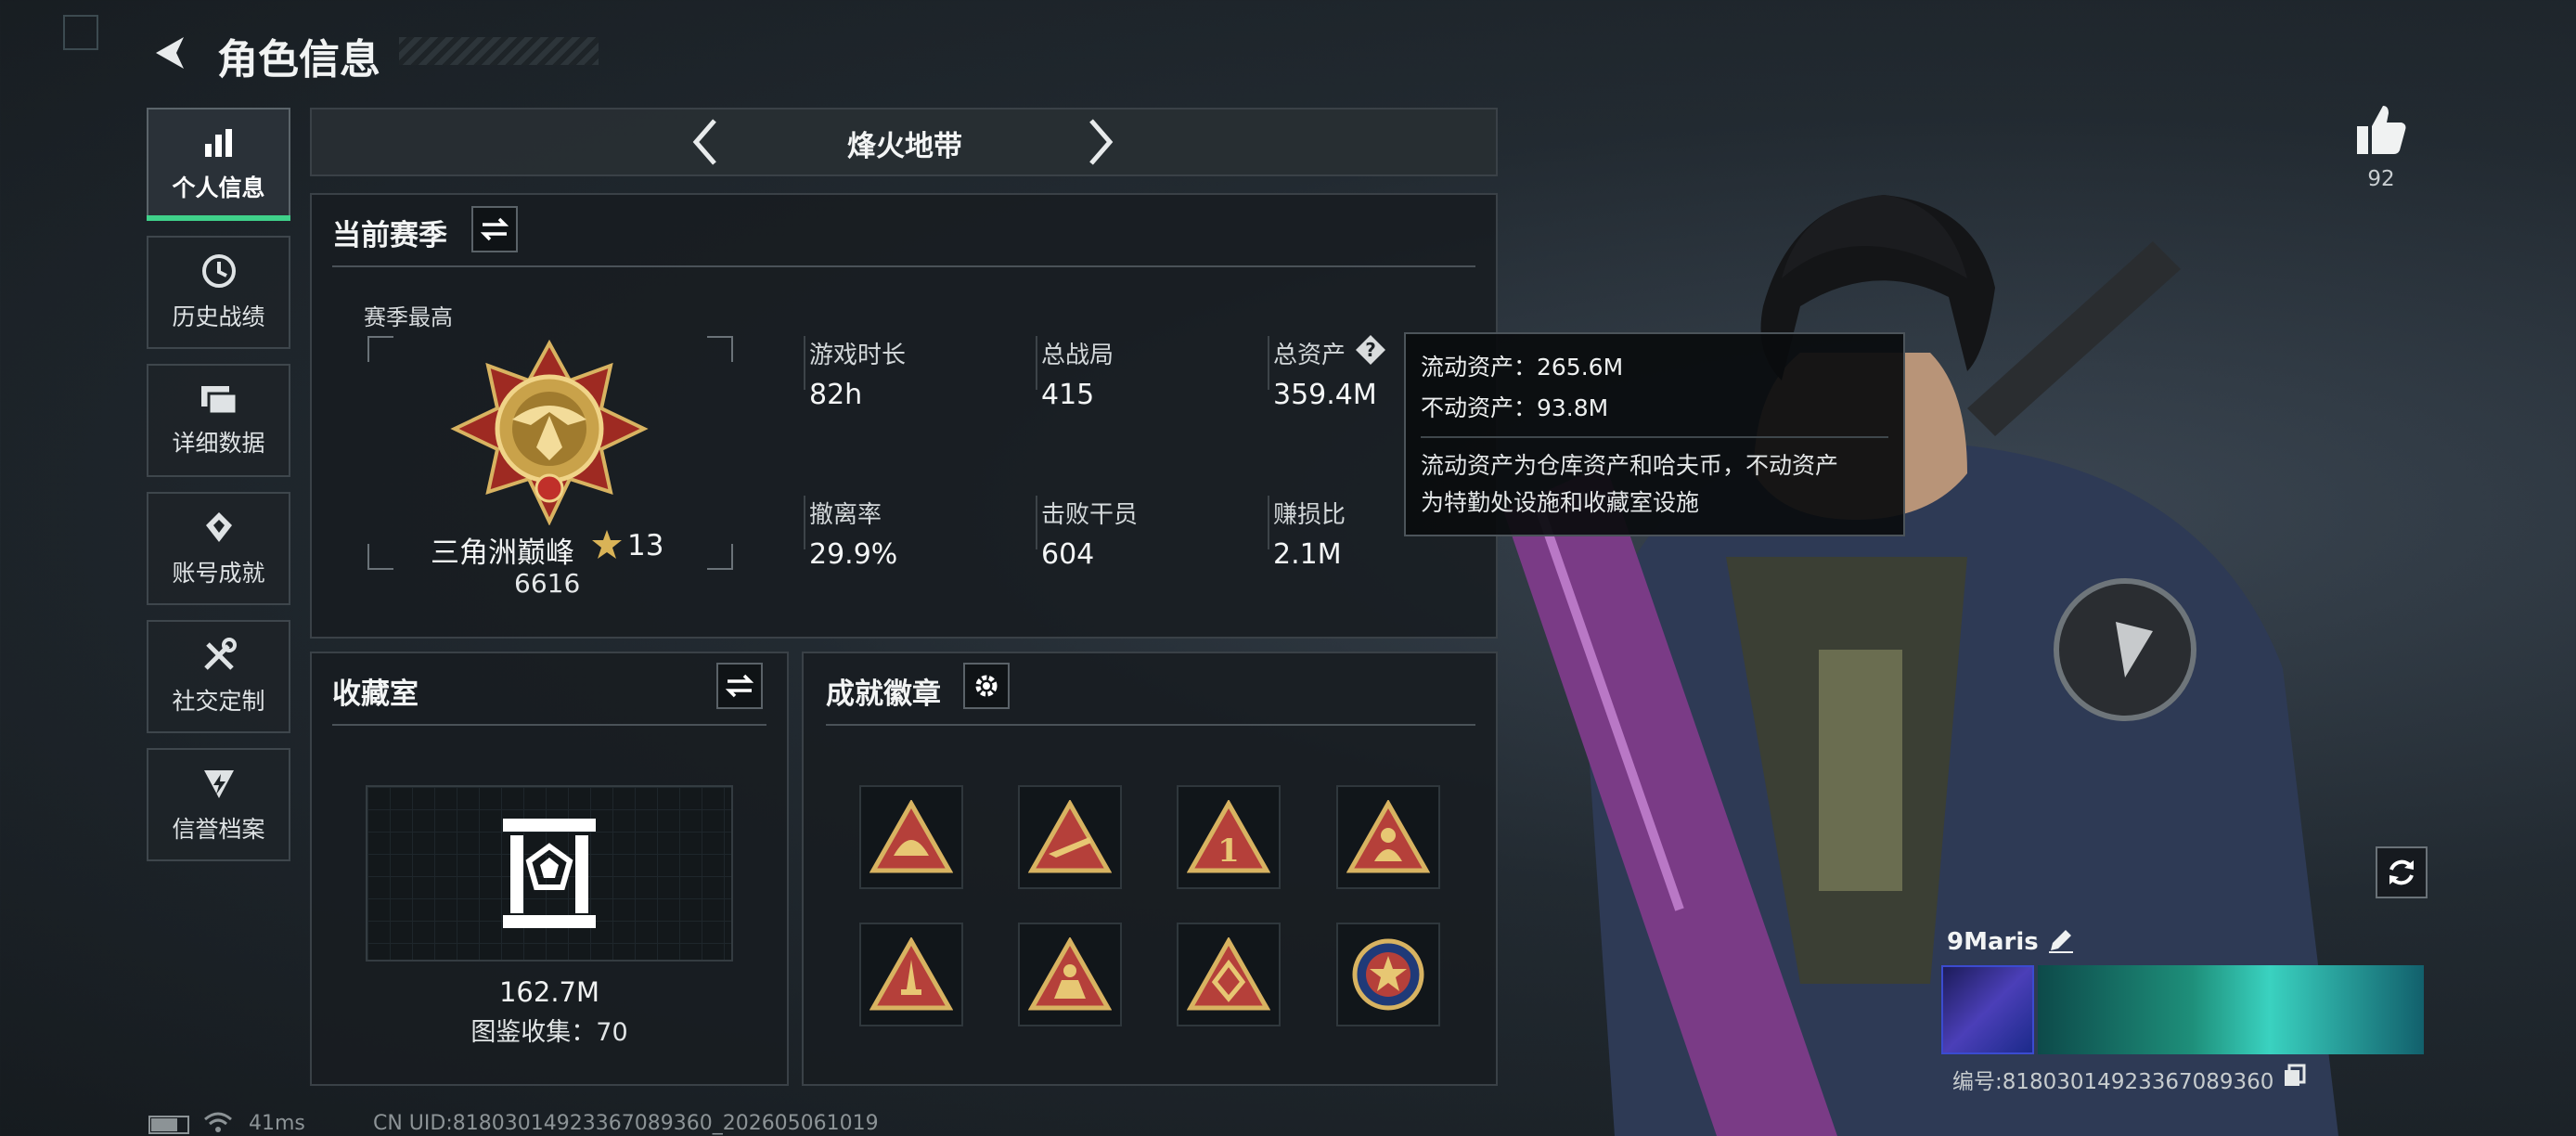 The width and height of the screenshot is (2576, 1136). Describe the element at coordinates (218, 784) in the screenshot. I see `shield-lightning-icon` at that location.